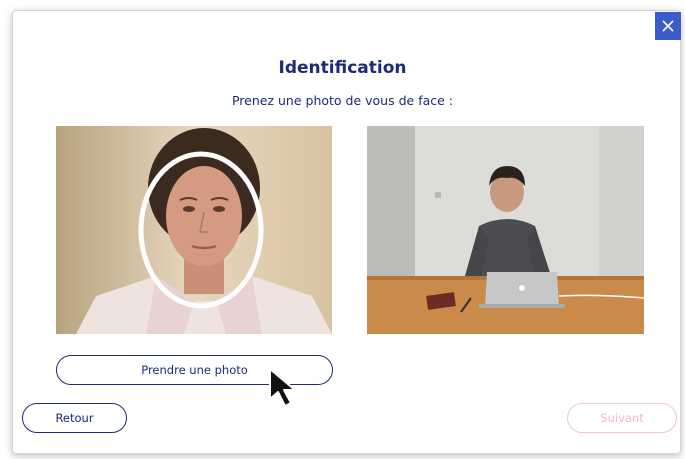  What do you see at coordinates (342, 68) in the screenshot?
I see `dialog-title: Identification` at bounding box center [342, 68].